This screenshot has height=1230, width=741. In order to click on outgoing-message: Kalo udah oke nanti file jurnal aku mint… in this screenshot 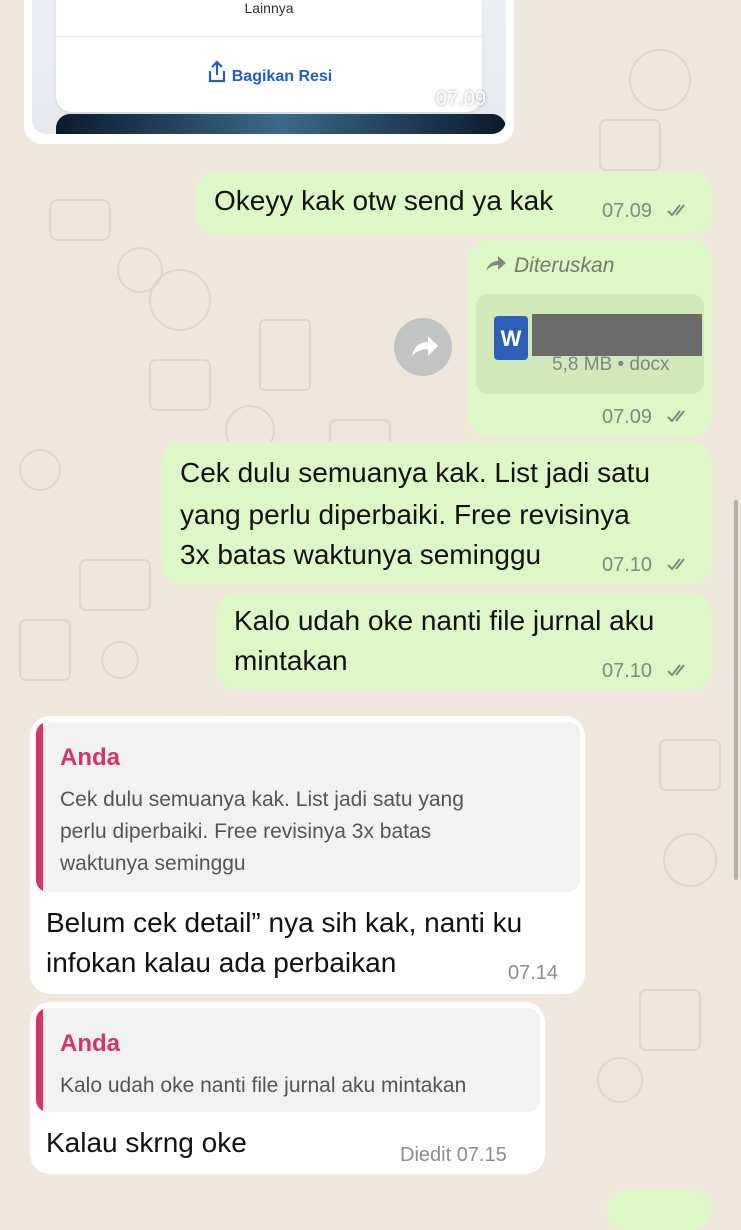, I will do `click(464, 642)`.